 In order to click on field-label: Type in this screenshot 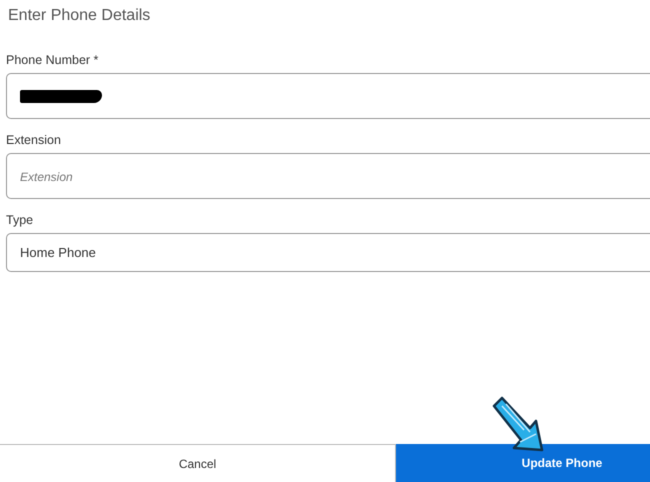, I will do `click(20, 220)`.